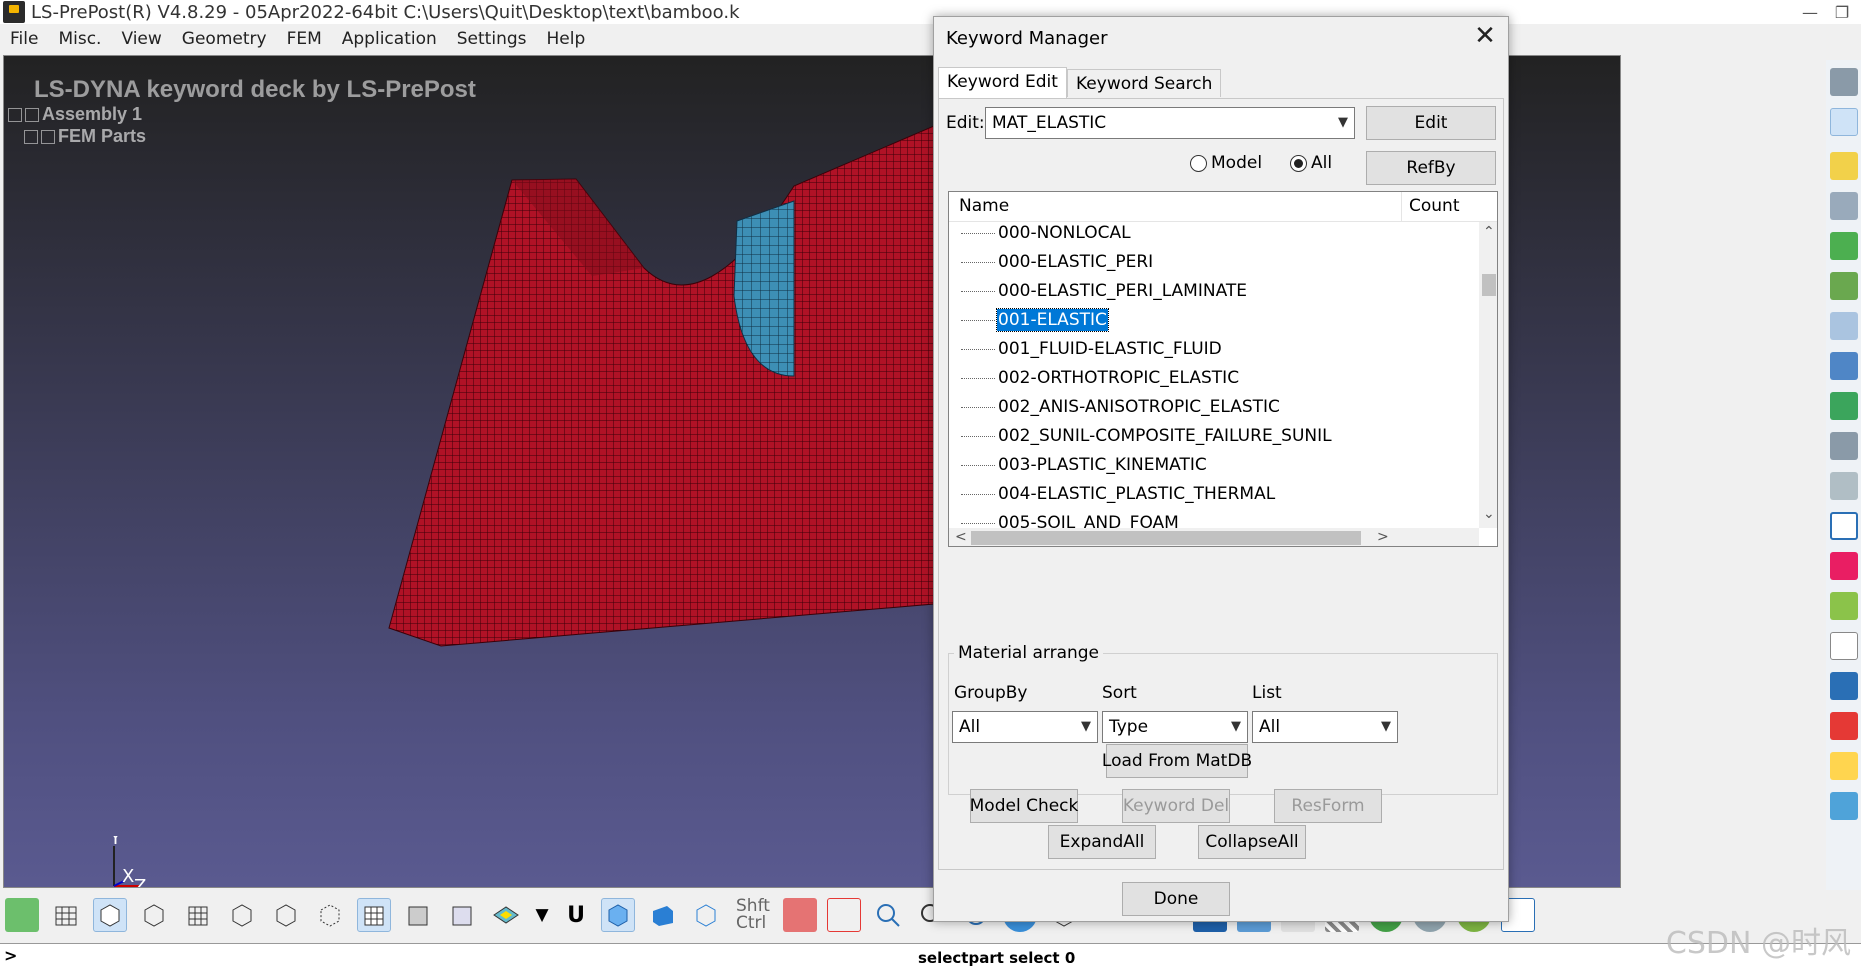 The height and width of the screenshot is (968, 1861). What do you see at coordinates (1176, 899) in the screenshot?
I see `done-button: Done` at bounding box center [1176, 899].